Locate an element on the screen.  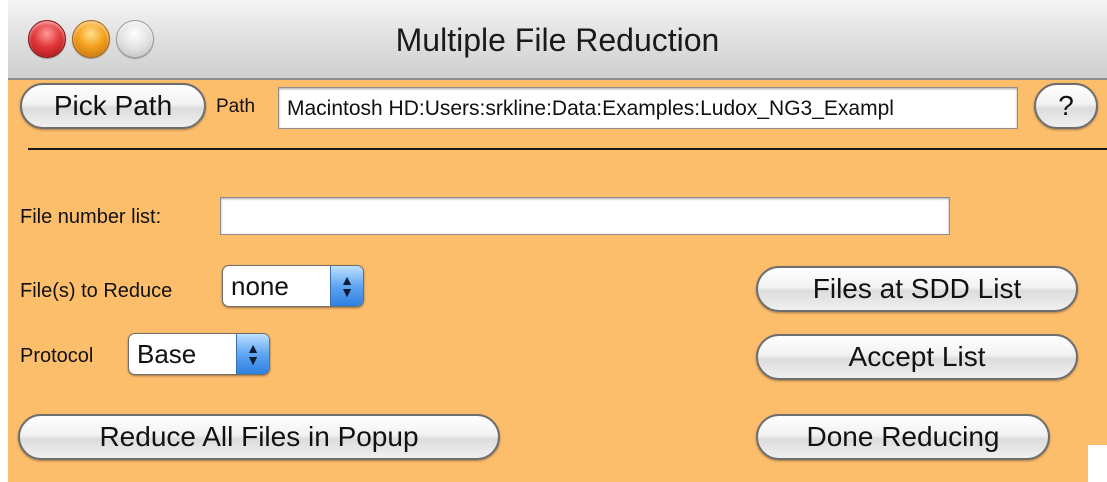
files-to-reduce-label: File(s) to Reduce is located at coordinates (96, 291).